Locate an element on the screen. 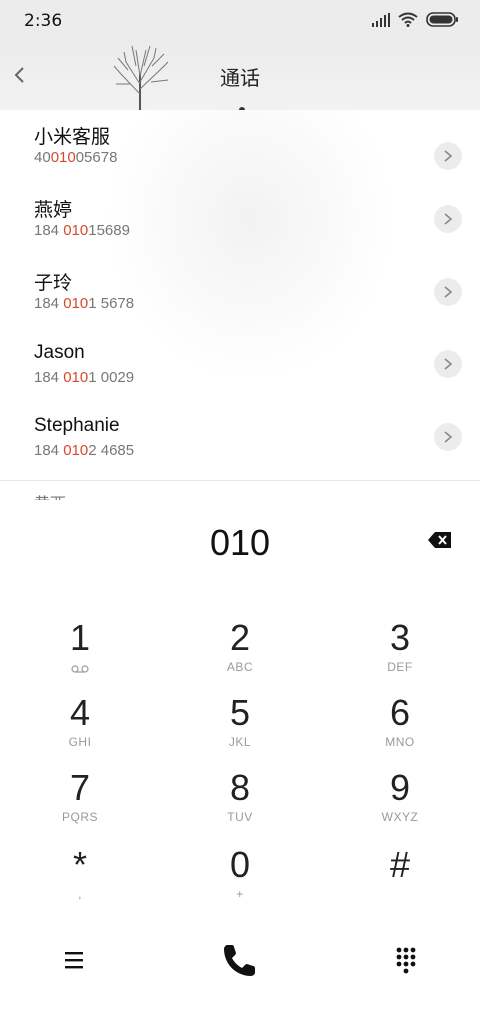 The image size is (480, 1013). key-letters: DEF is located at coordinates (400, 667).